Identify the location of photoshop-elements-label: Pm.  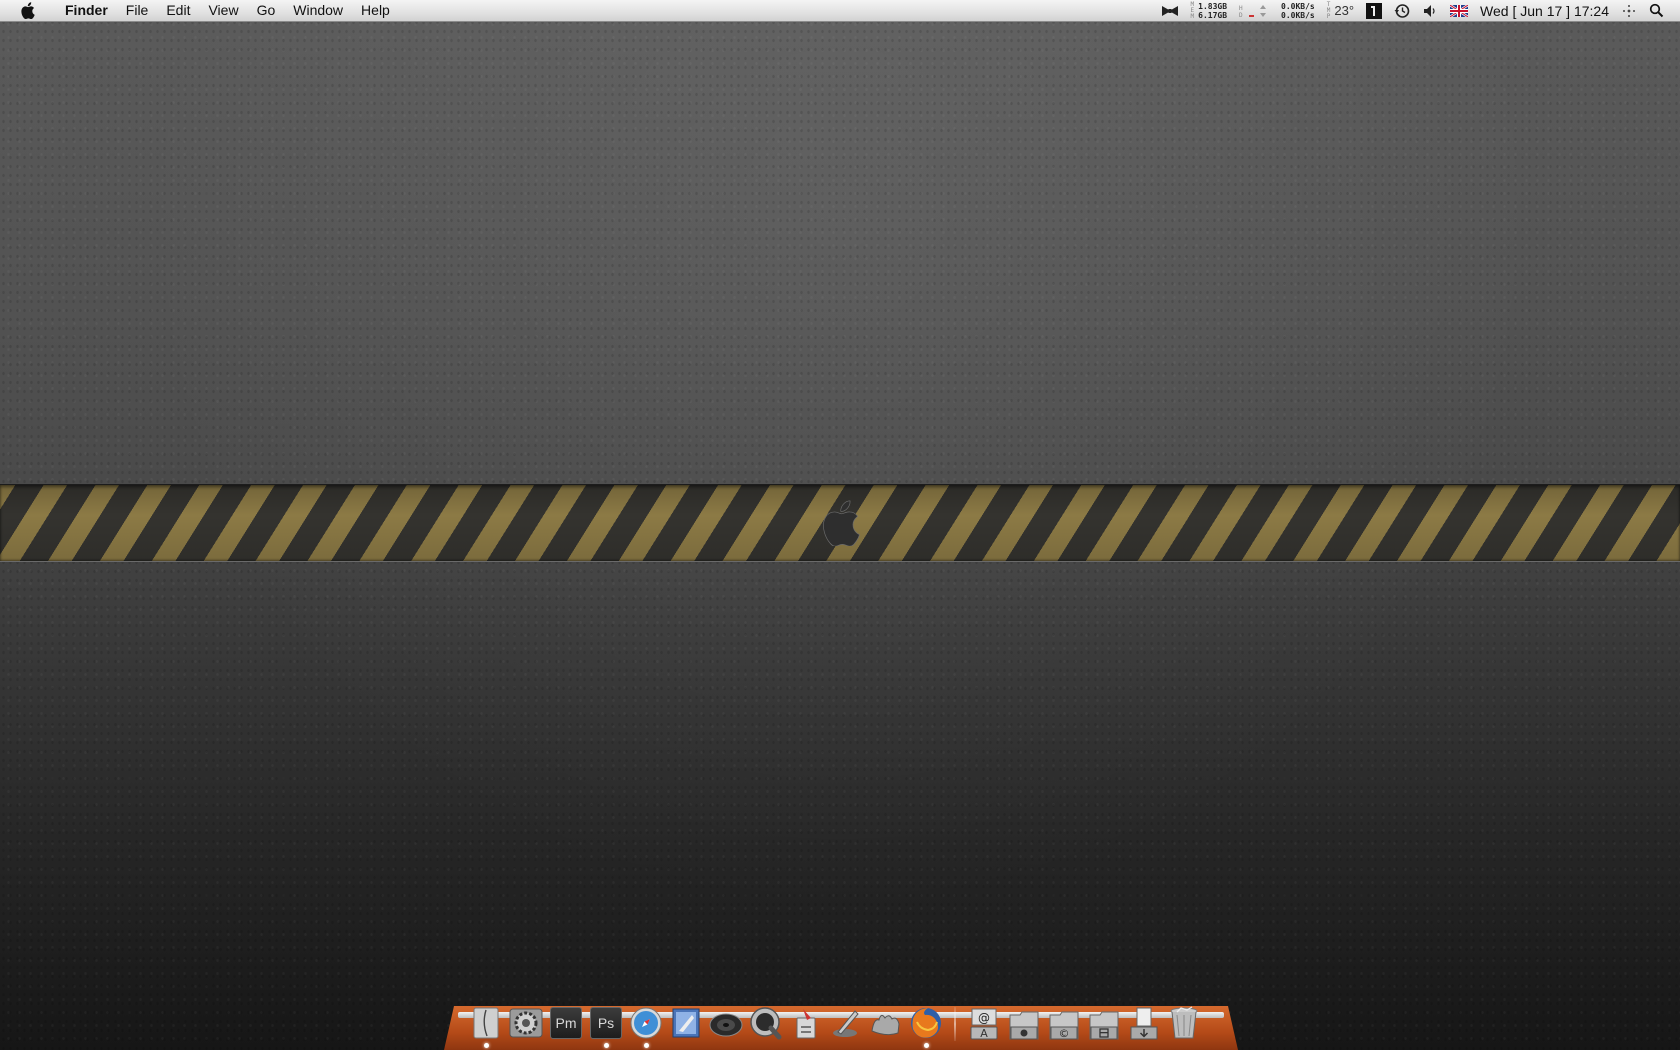
(566, 1023).